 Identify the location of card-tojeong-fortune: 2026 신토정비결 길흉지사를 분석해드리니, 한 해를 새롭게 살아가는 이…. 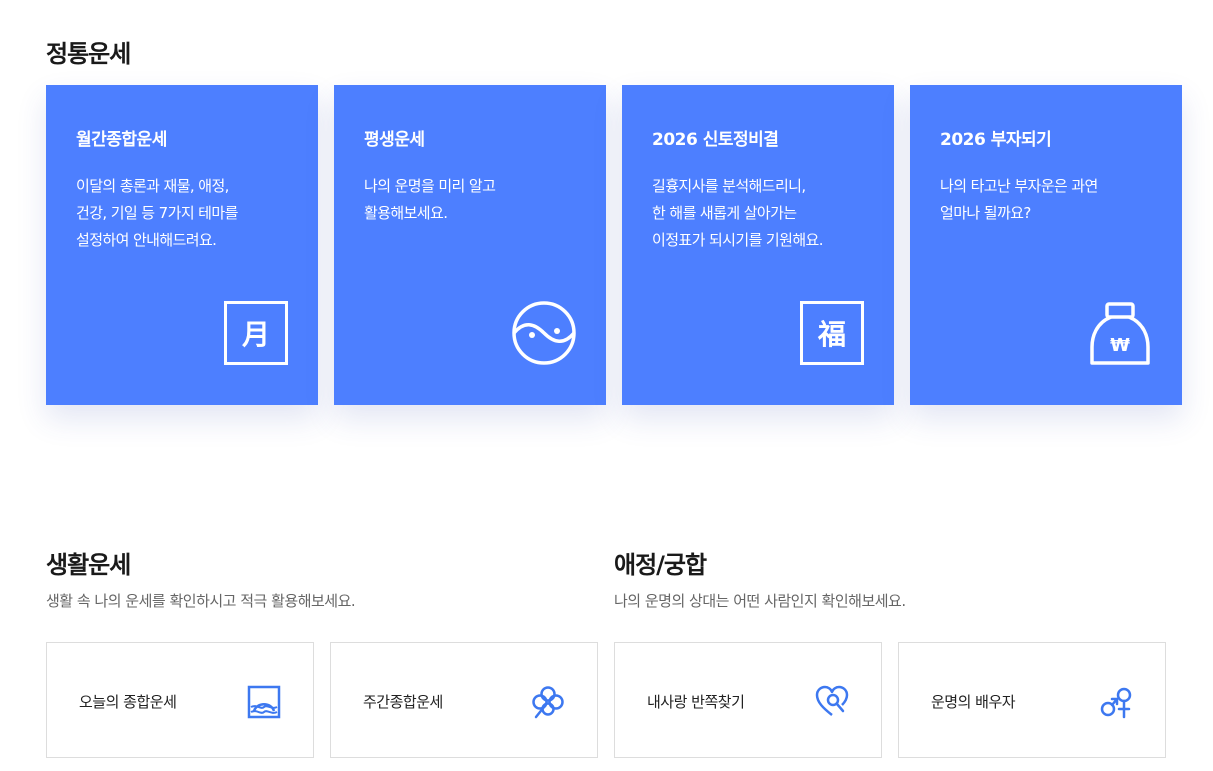
(758, 245).